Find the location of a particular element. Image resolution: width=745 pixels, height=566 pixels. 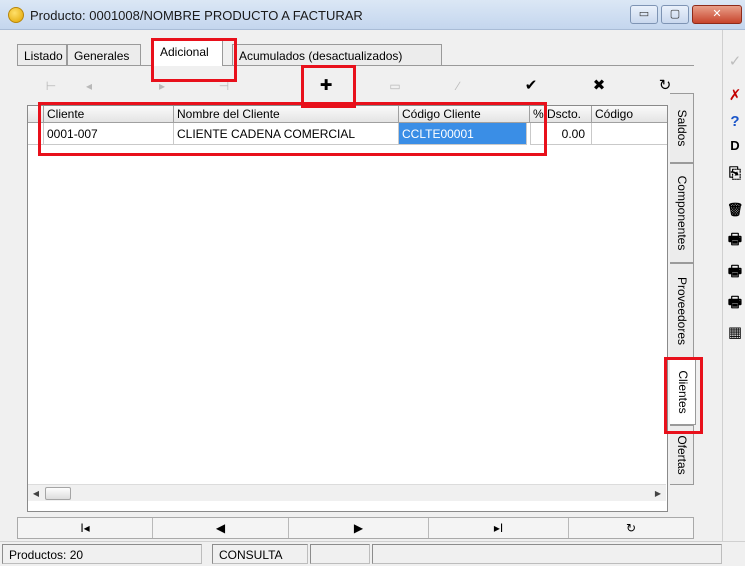

side-tab-clientes: Clientes is located at coordinates (683, 392).